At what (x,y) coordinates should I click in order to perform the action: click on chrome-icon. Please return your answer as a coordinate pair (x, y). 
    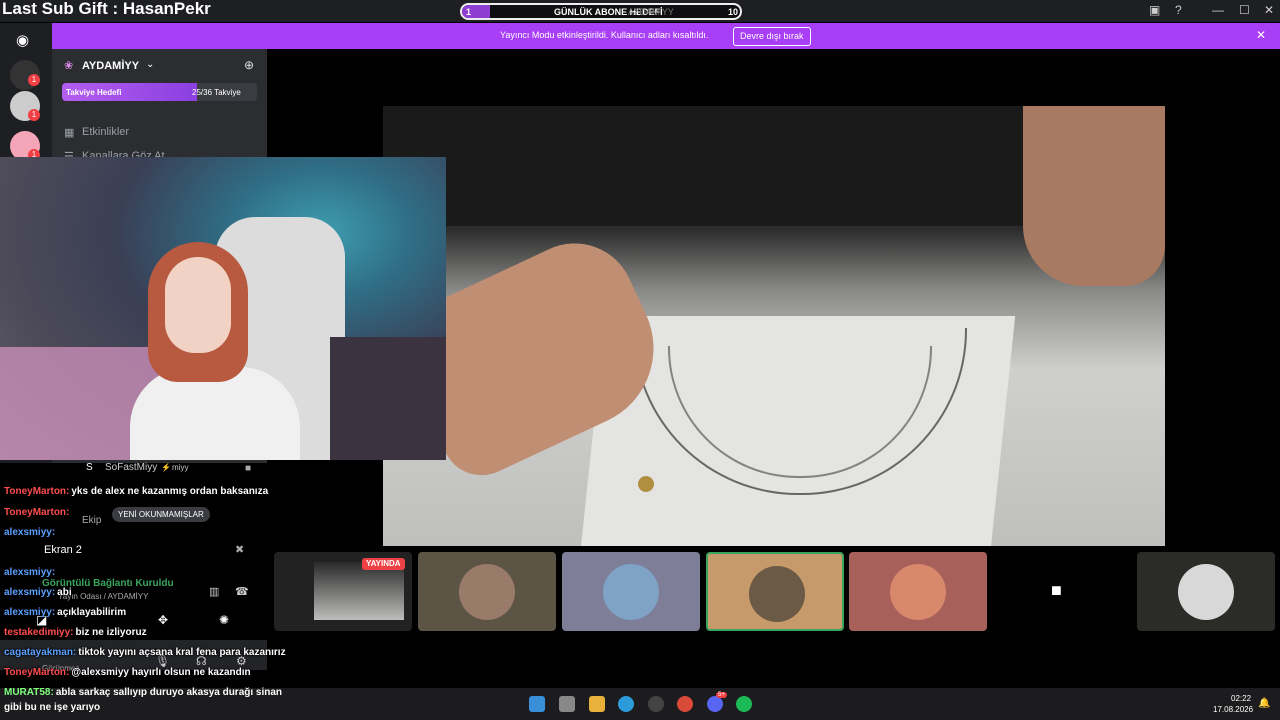
    Looking at the image, I should click on (685, 704).